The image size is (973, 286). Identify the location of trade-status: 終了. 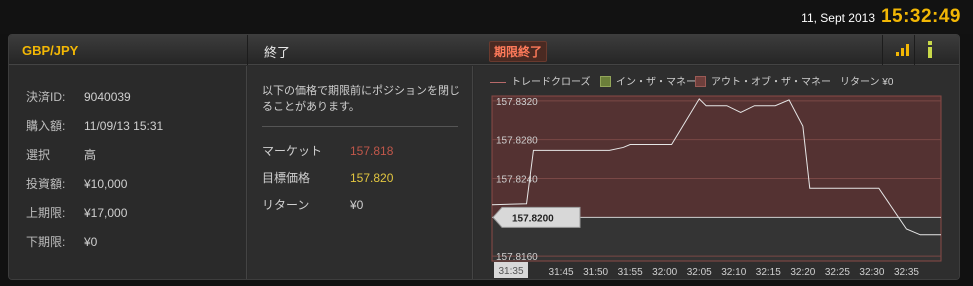
(277, 52).